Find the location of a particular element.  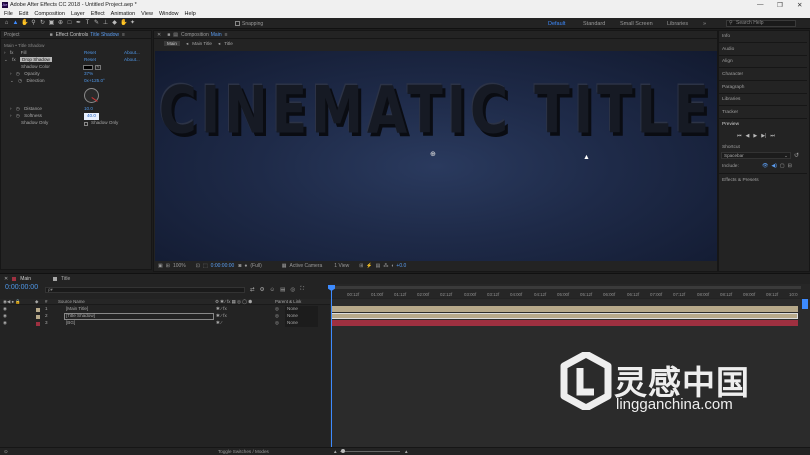

panel-info: Info is located at coordinates (726, 36).